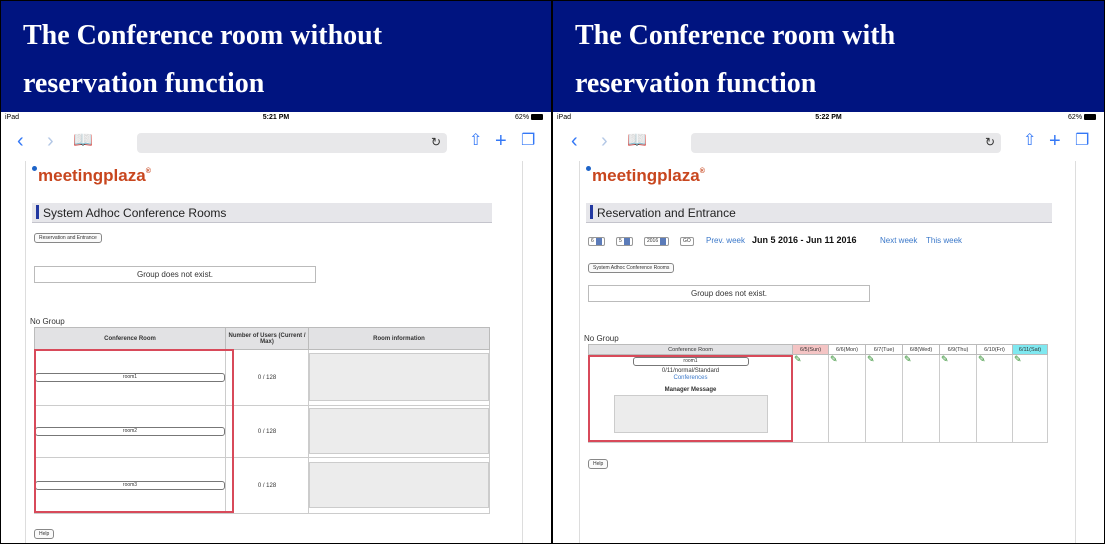 This screenshot has height=544, width=1105. What do you see at coordinates (657, 241) in the screenshot?
I see `year-select: 2016` at bounding box center [657, 241].